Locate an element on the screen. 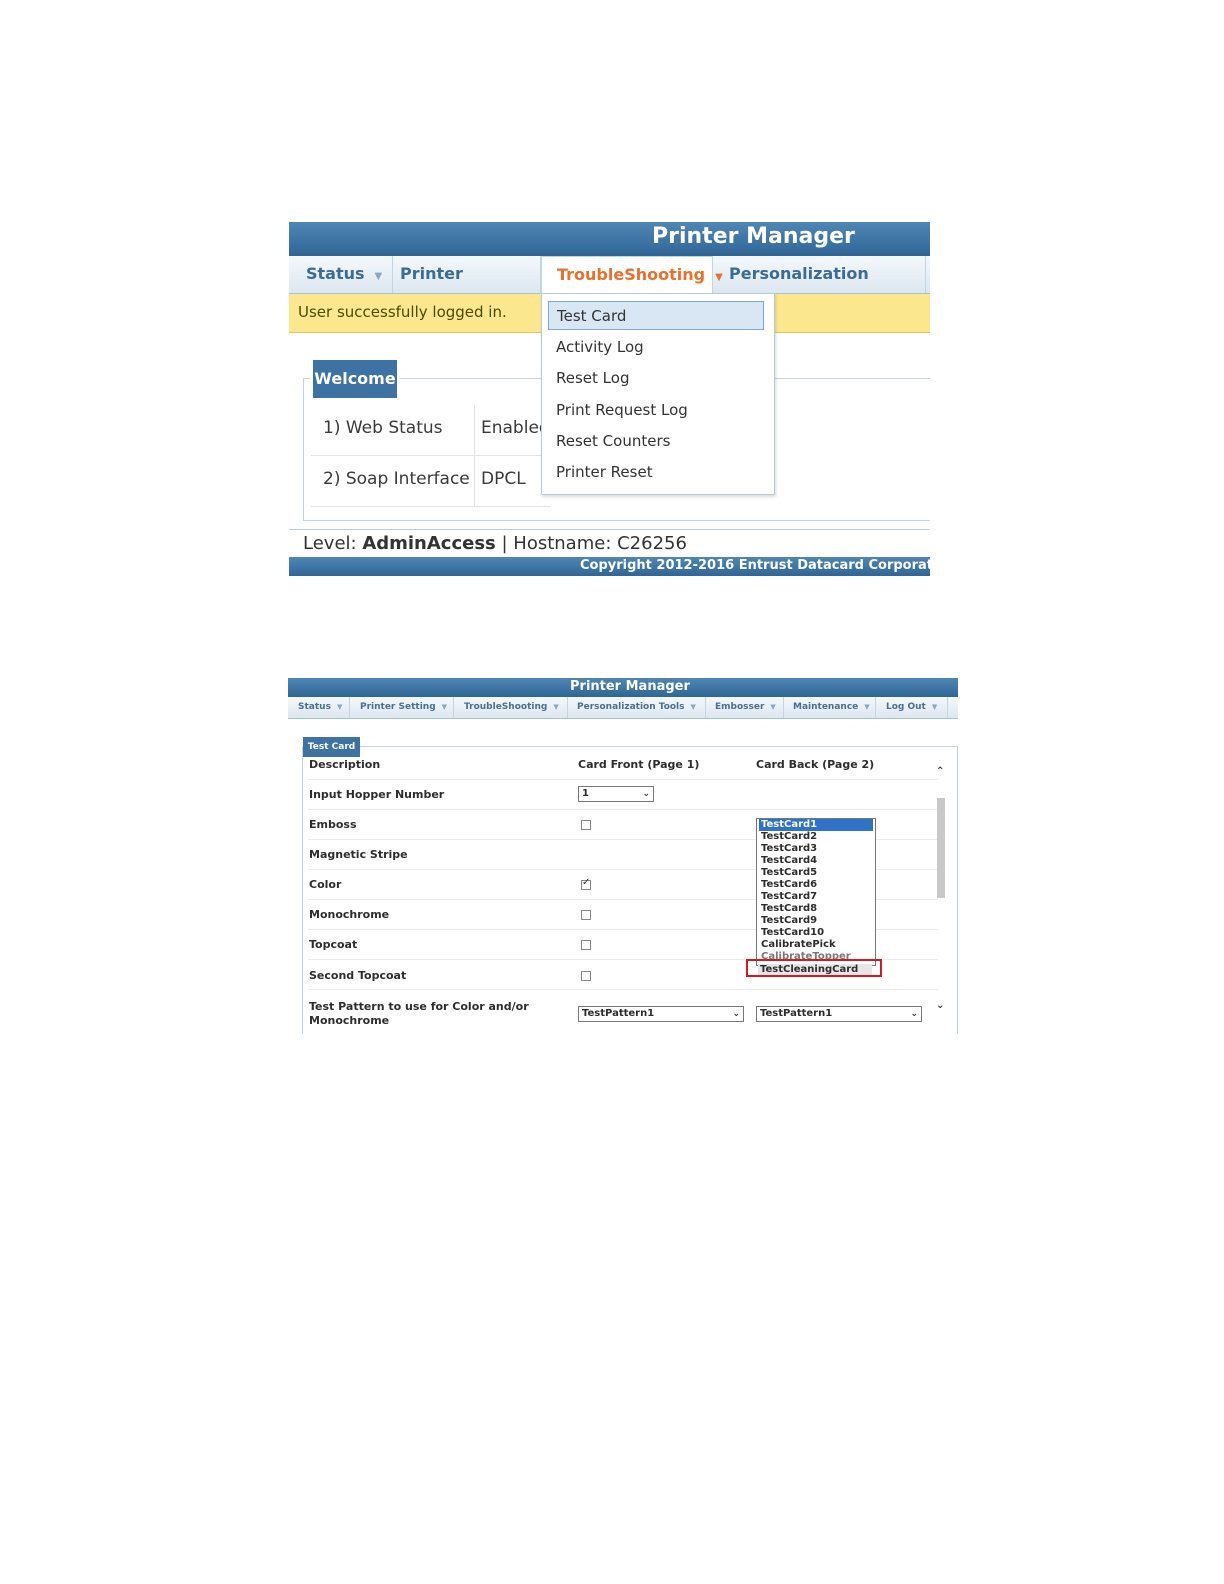 Image resolution: width=1224 pixels, height=1584 pixels. menu-item-print-request-log: Print Request Log is located at coordinates (656, 410).